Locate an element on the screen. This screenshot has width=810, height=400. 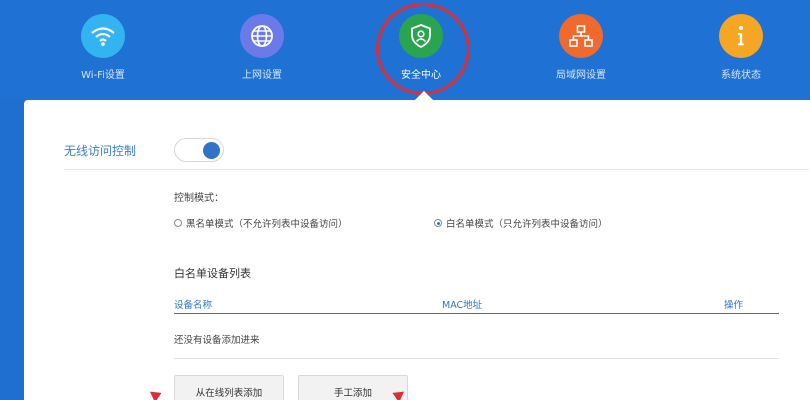
wireless-access-control-title: 无线访问控制 is located at coordinates (100, 151).